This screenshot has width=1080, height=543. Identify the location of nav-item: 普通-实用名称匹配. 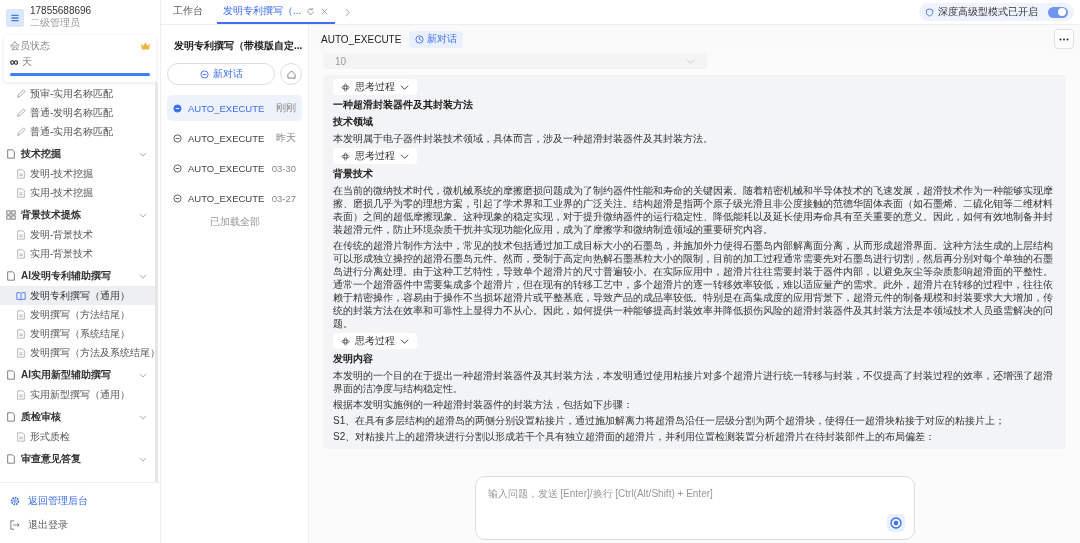
(77, 131).